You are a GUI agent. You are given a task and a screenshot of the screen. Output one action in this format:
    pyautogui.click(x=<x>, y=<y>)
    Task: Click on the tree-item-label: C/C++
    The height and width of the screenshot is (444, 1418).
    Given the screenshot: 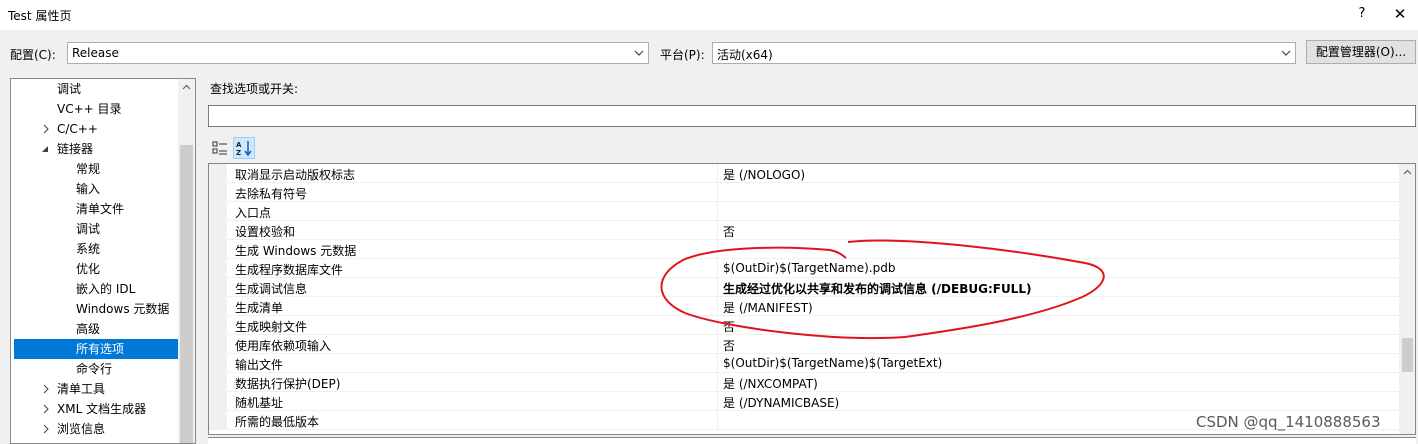 What is the action you would take?
    pyautogui.click(x=77, y=129)
    